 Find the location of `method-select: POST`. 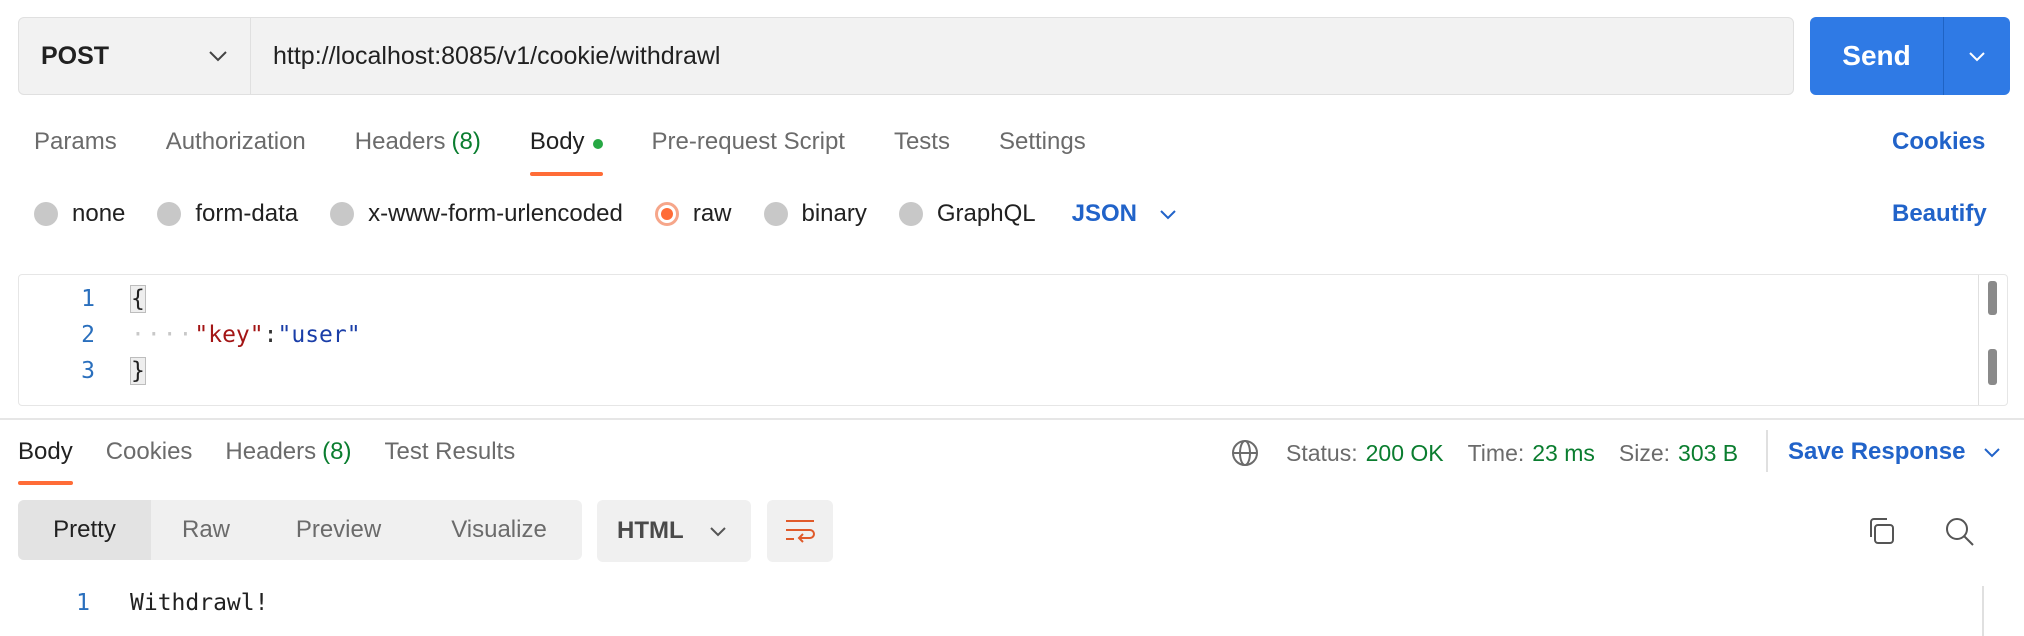

method-select: POST is located at coordinates (135, 56).